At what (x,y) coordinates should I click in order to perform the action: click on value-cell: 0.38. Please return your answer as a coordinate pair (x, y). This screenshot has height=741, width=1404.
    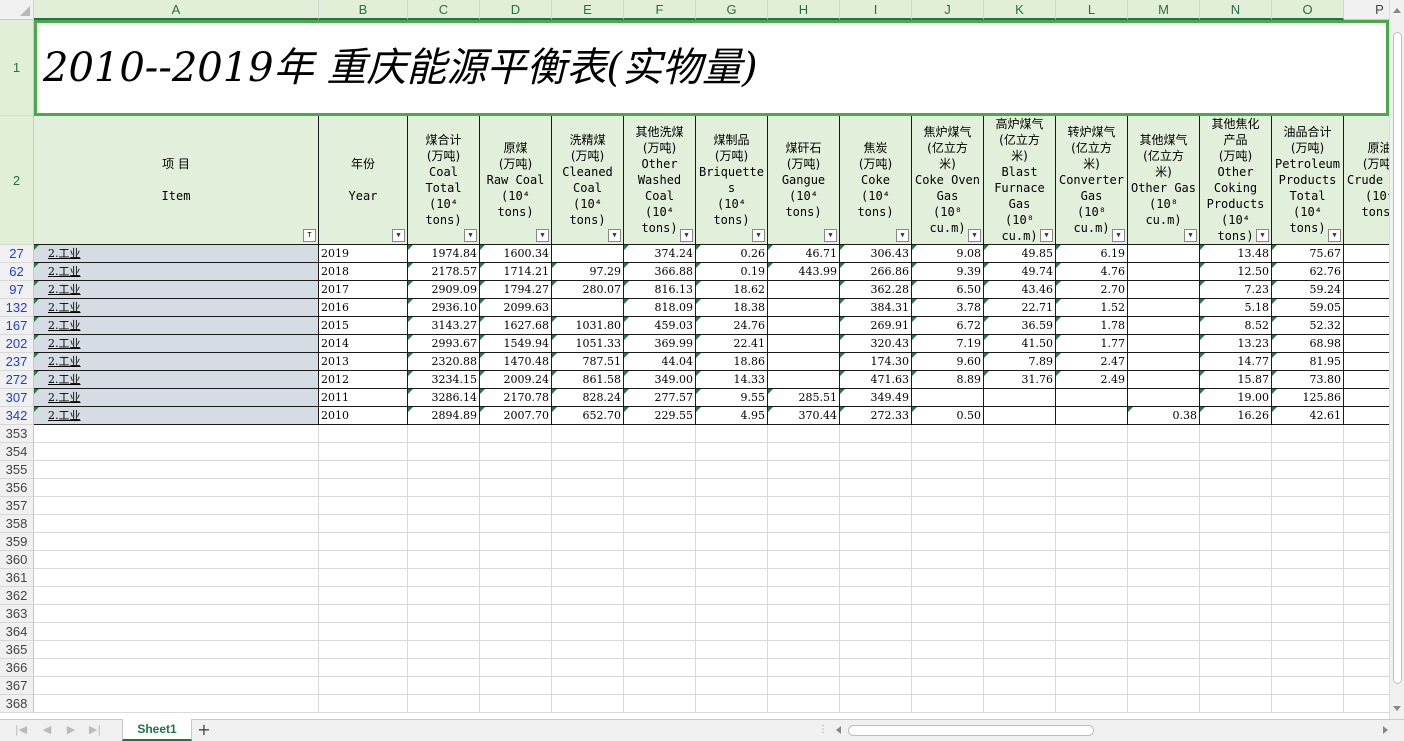
    Looking at the image, I should click on (1164, 416).